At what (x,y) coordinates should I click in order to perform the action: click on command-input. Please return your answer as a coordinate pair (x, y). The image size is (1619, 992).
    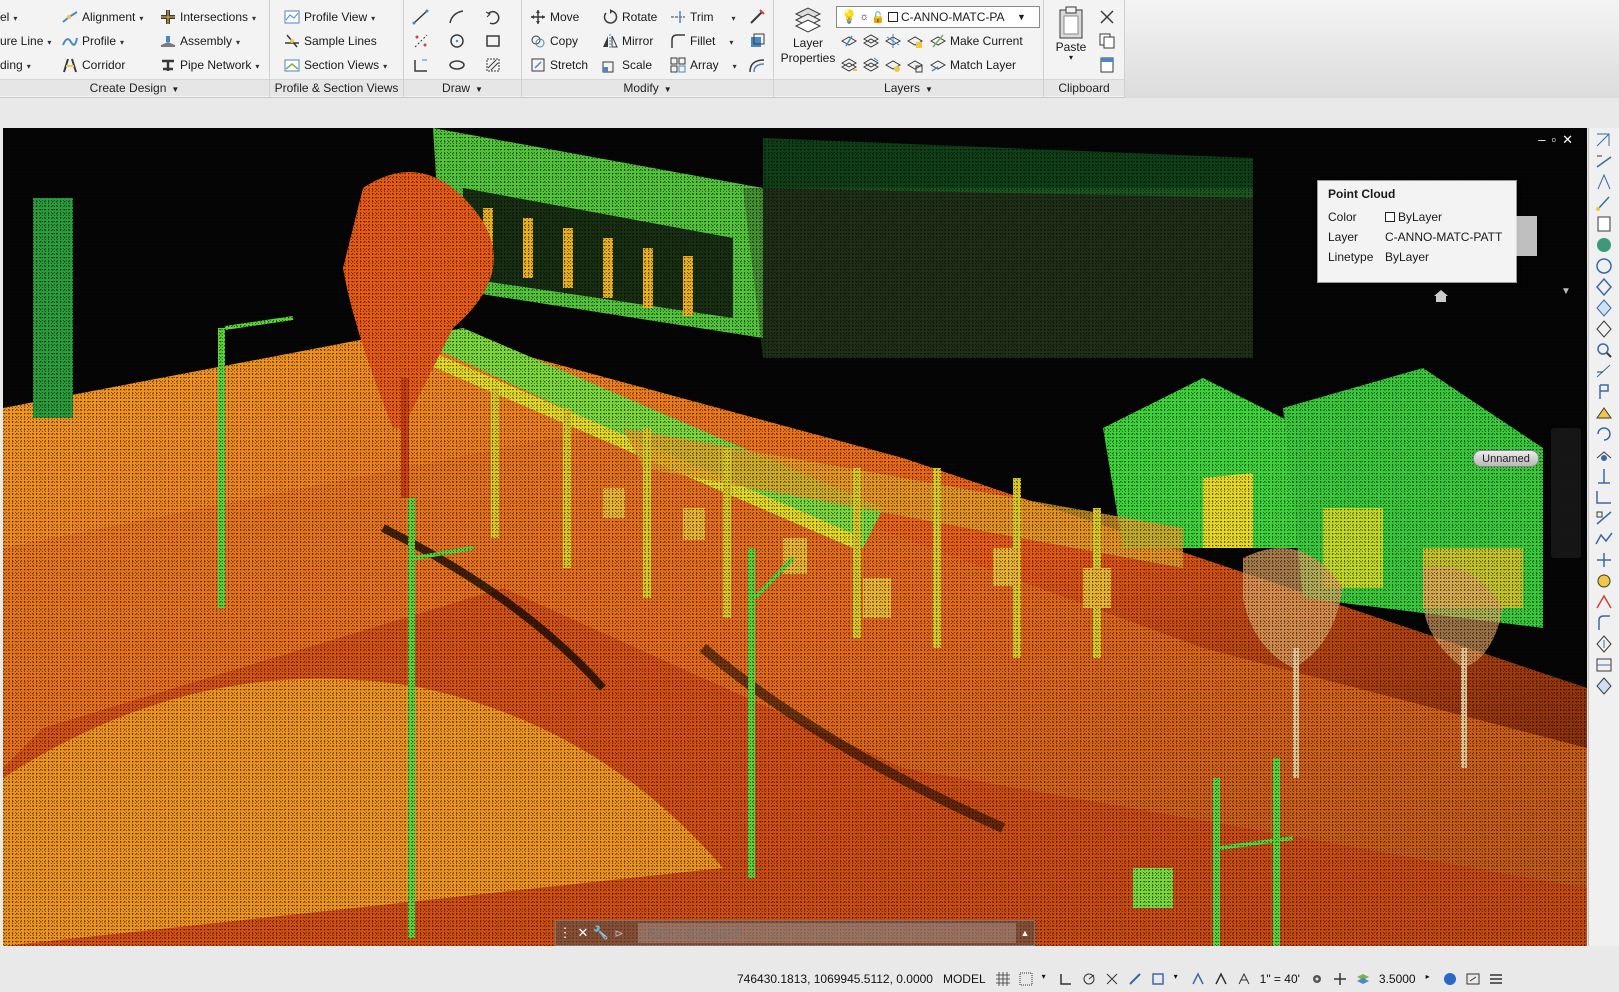
    Looking at the image, I should click on (827, 933).